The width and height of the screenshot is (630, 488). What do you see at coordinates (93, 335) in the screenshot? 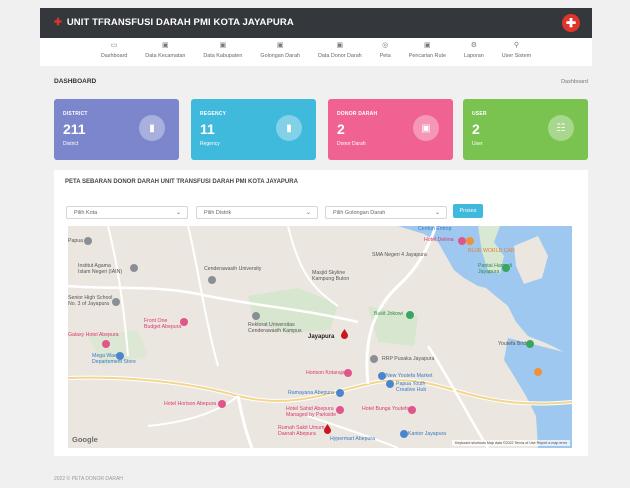
I see `map-label: Galaxy Hotel Abepura` at bounding box center [93, 335].